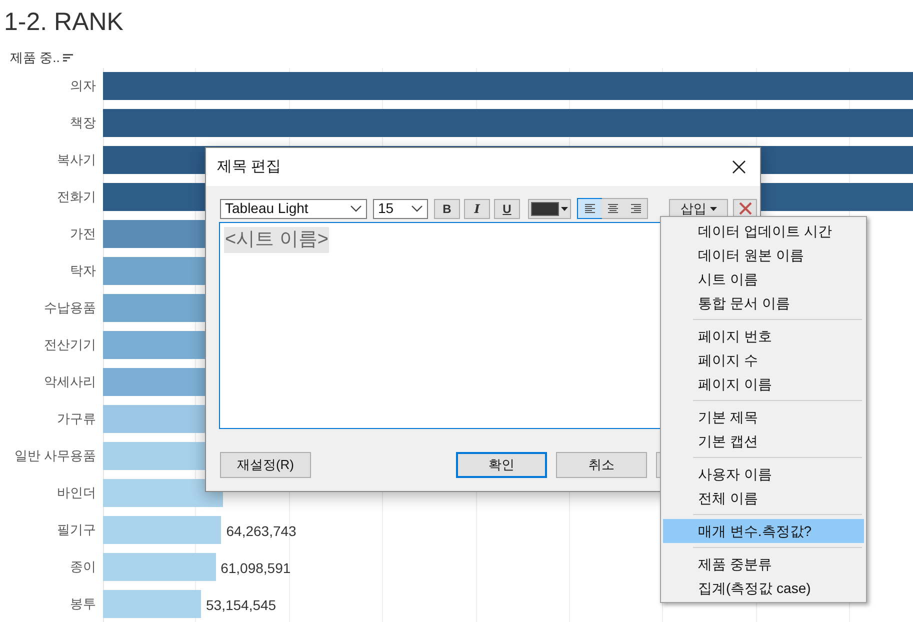  Describe the element at coordinates (763, 498) in the screenshot. I see `menu-item: 전체 이름` at that location.